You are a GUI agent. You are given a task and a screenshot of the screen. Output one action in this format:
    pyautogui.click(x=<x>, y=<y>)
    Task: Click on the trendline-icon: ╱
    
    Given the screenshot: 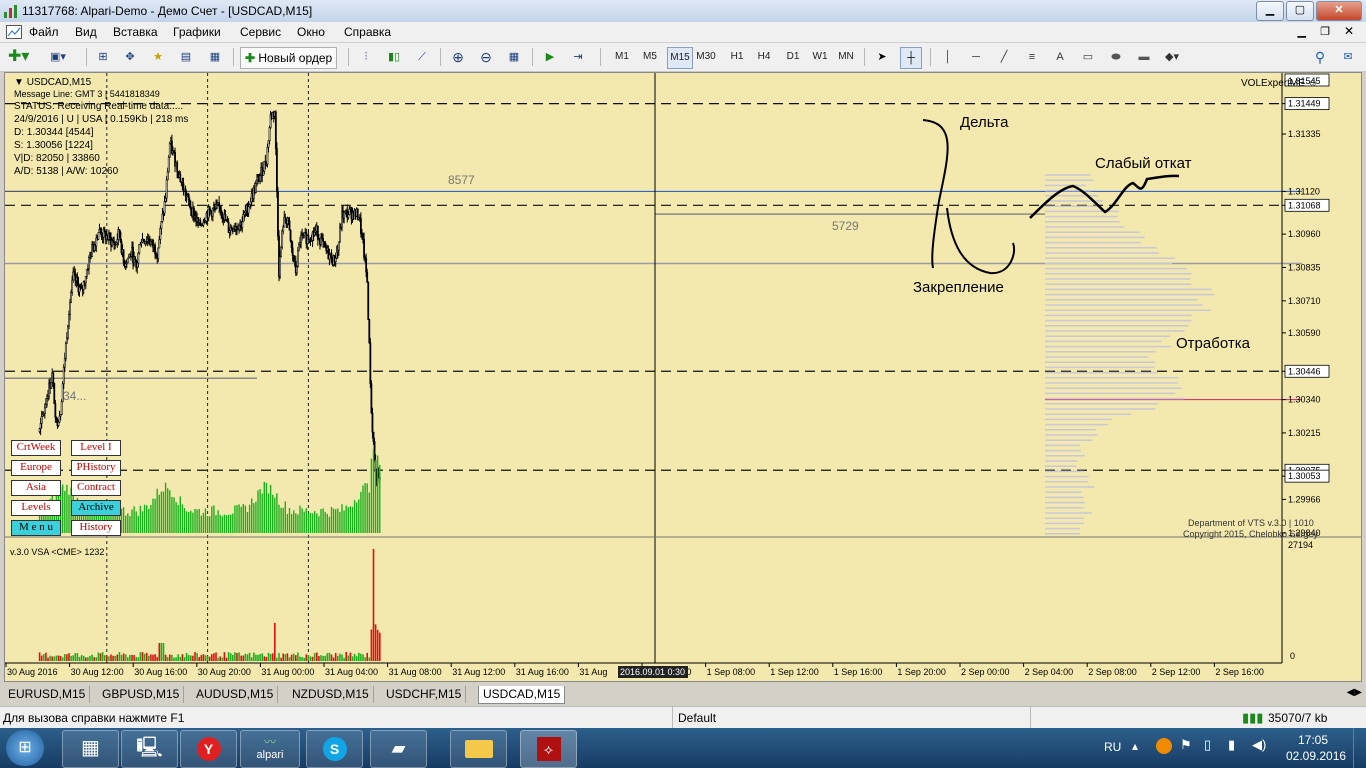 What is the action you would take?
    pyautogui.click(x=1004, y=57)
    